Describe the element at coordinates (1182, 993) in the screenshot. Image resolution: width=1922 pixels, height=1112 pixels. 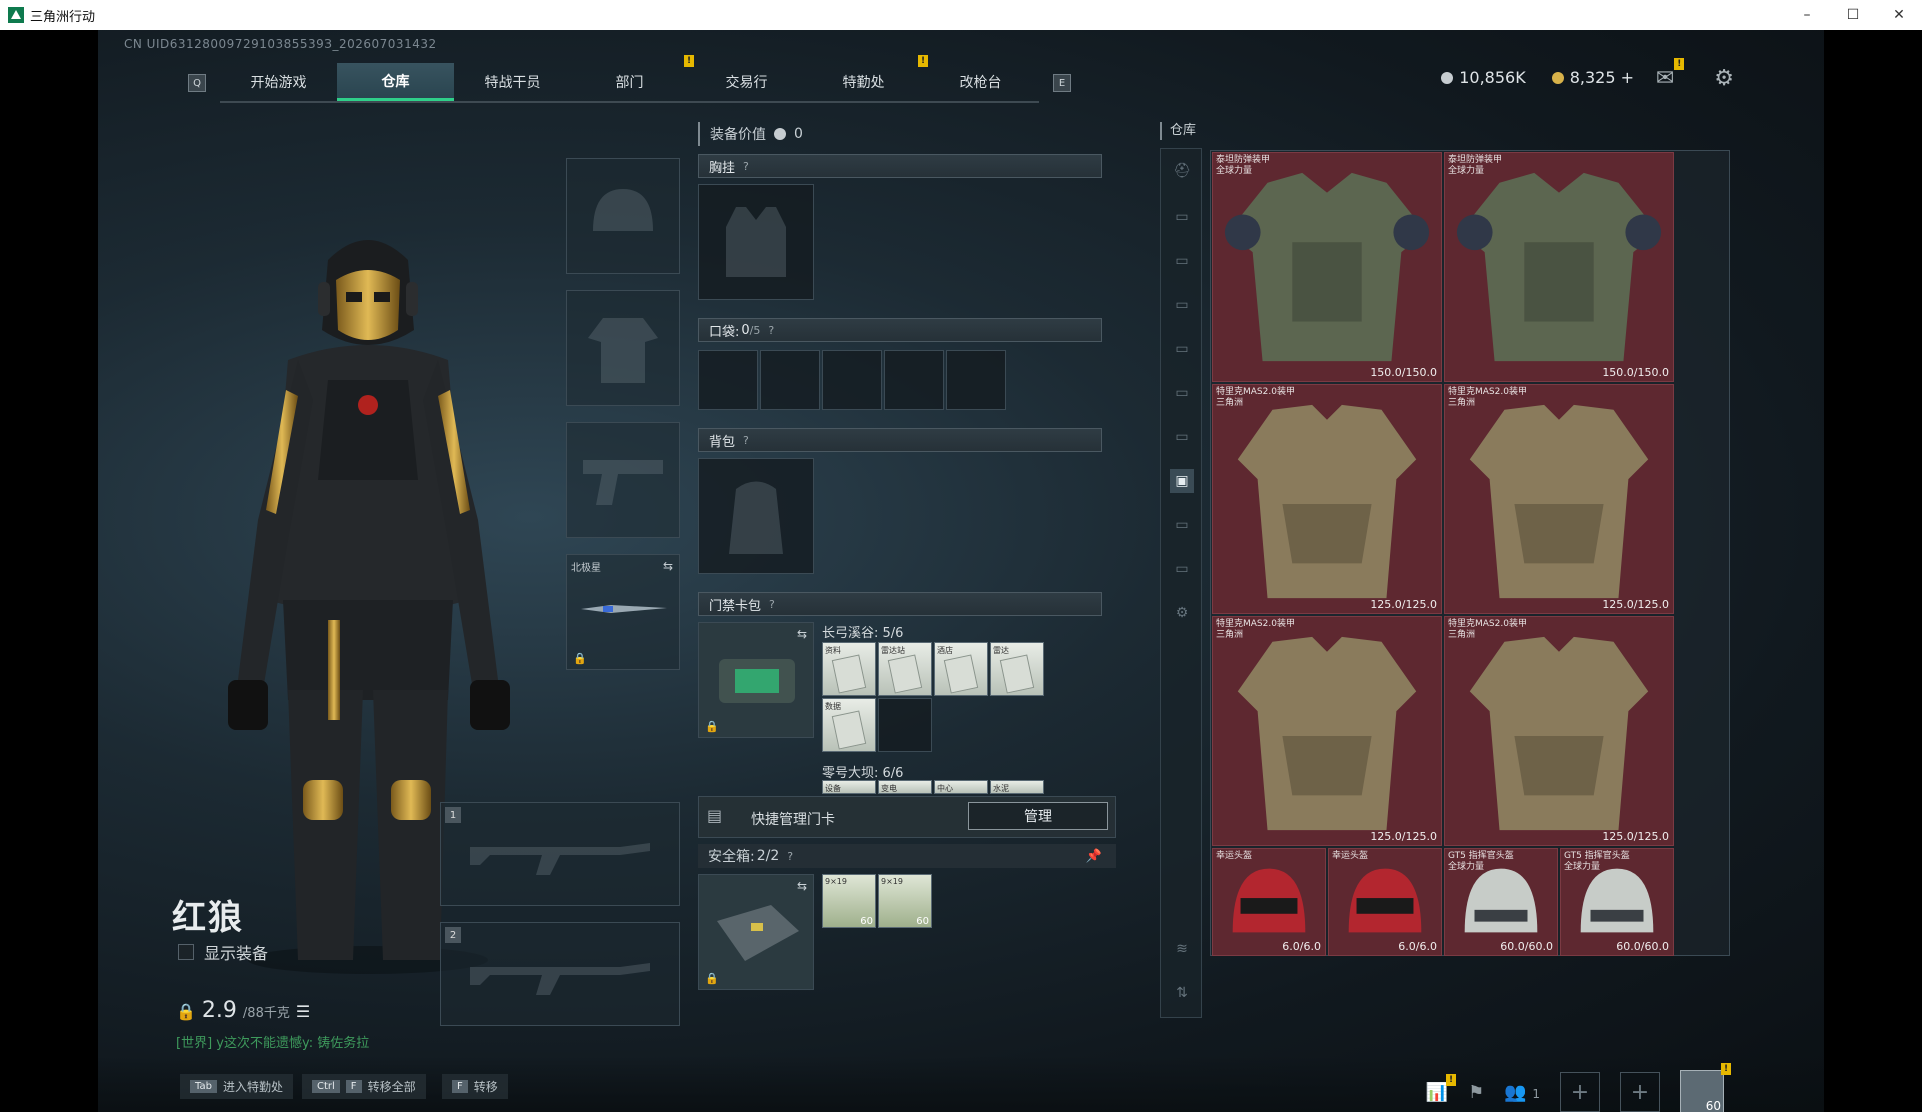
I see `sort-icon: ⇅` at that location.